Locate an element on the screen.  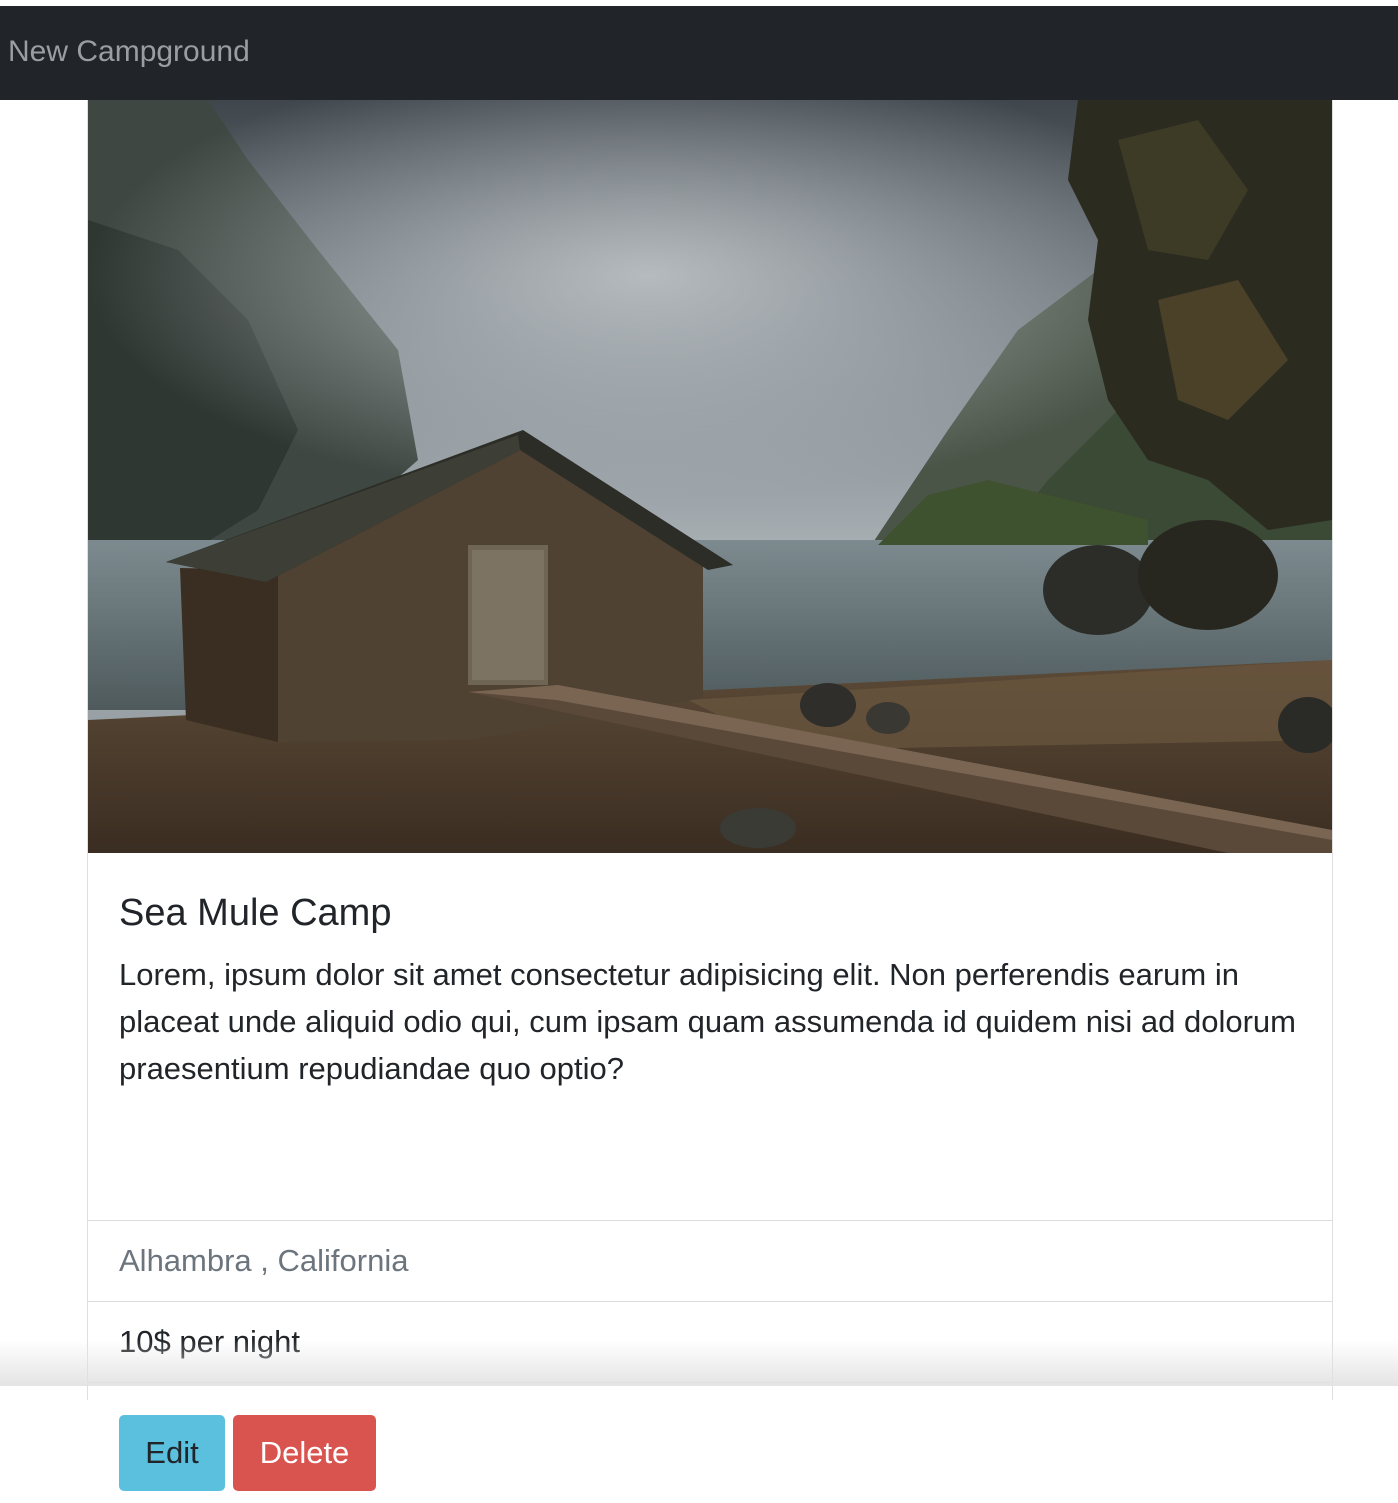
campground-title: Sea Mule Camp is located at coordinates (255, 913).